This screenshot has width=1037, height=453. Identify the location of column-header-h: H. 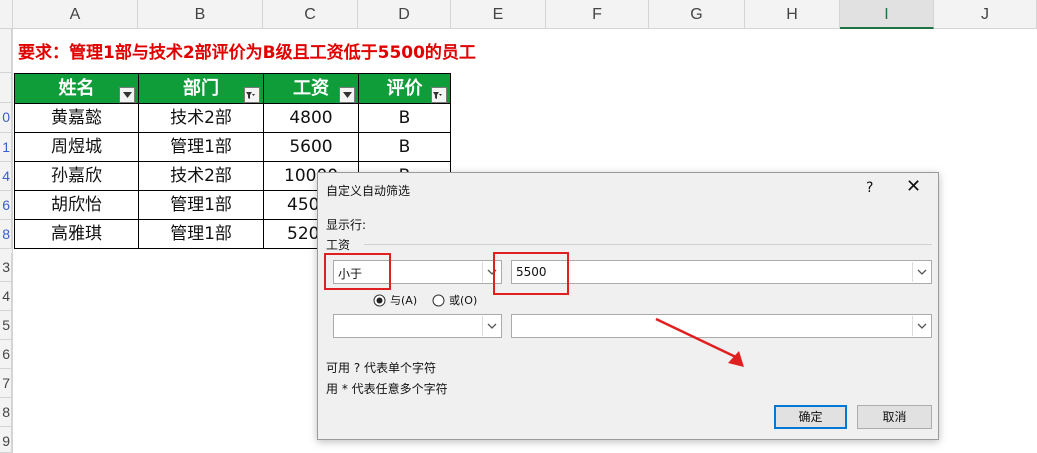
(792, 14).